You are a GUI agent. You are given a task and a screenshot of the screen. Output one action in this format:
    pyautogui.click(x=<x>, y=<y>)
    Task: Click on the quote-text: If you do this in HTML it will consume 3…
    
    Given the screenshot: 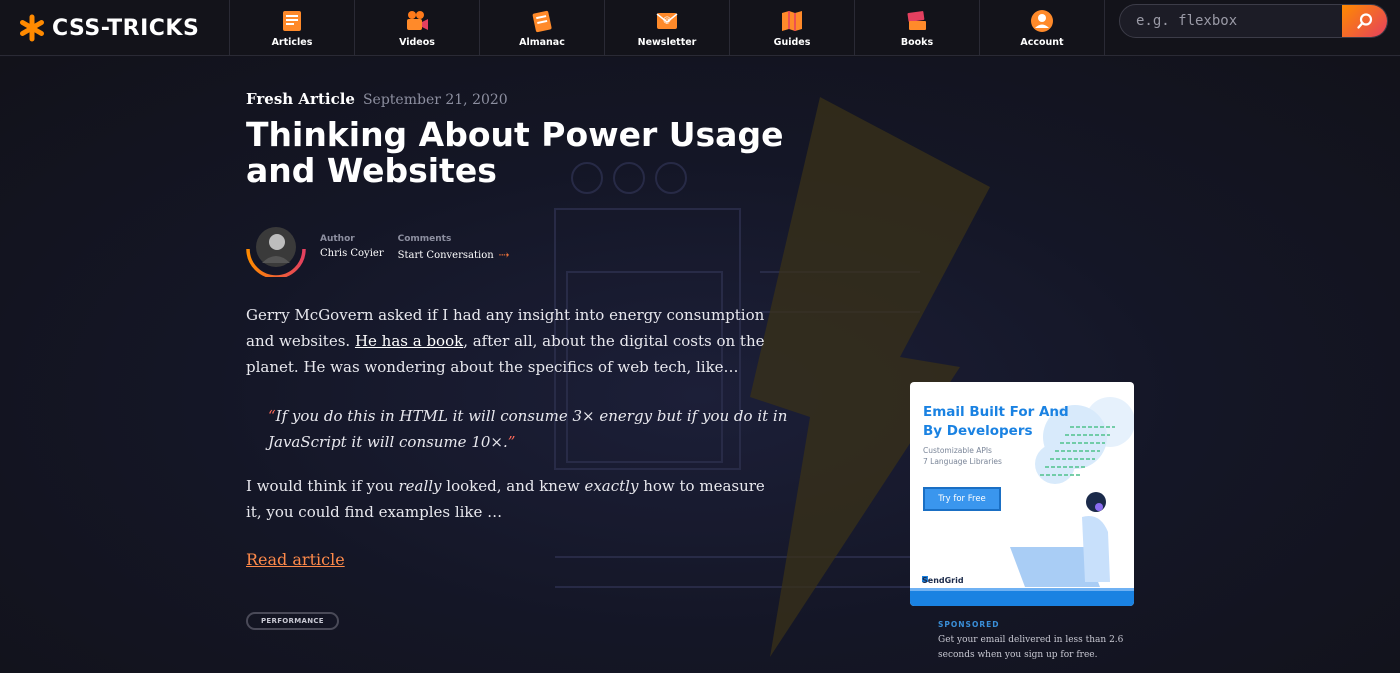 What is the action you would take?
    pyautogui.click(x=528, y=429)
    